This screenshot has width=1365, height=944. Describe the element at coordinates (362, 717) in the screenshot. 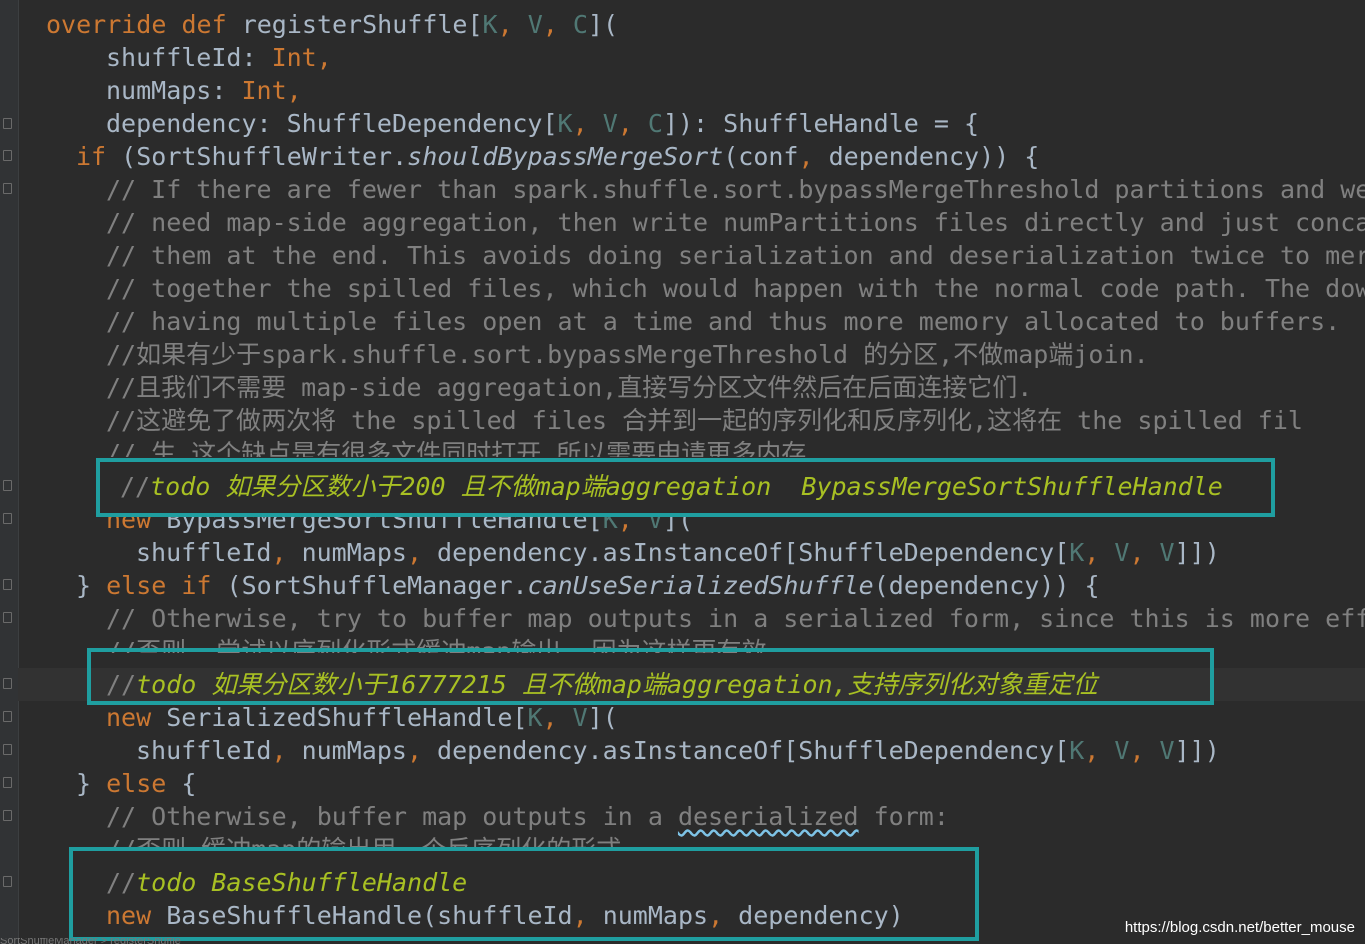

I see `code-line: new SerializedShuffleHandle[K, V](` at that location.